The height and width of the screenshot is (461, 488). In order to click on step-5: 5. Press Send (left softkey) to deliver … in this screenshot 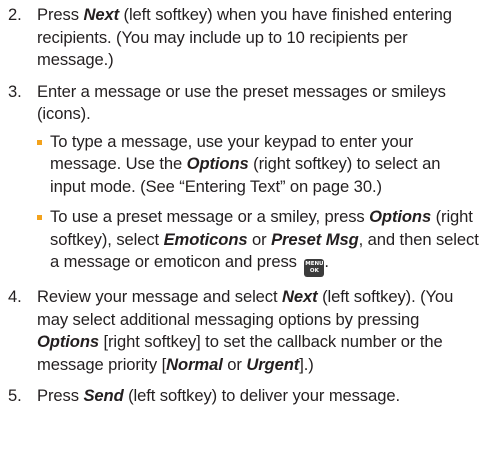, I will do `click(243, 396)`.